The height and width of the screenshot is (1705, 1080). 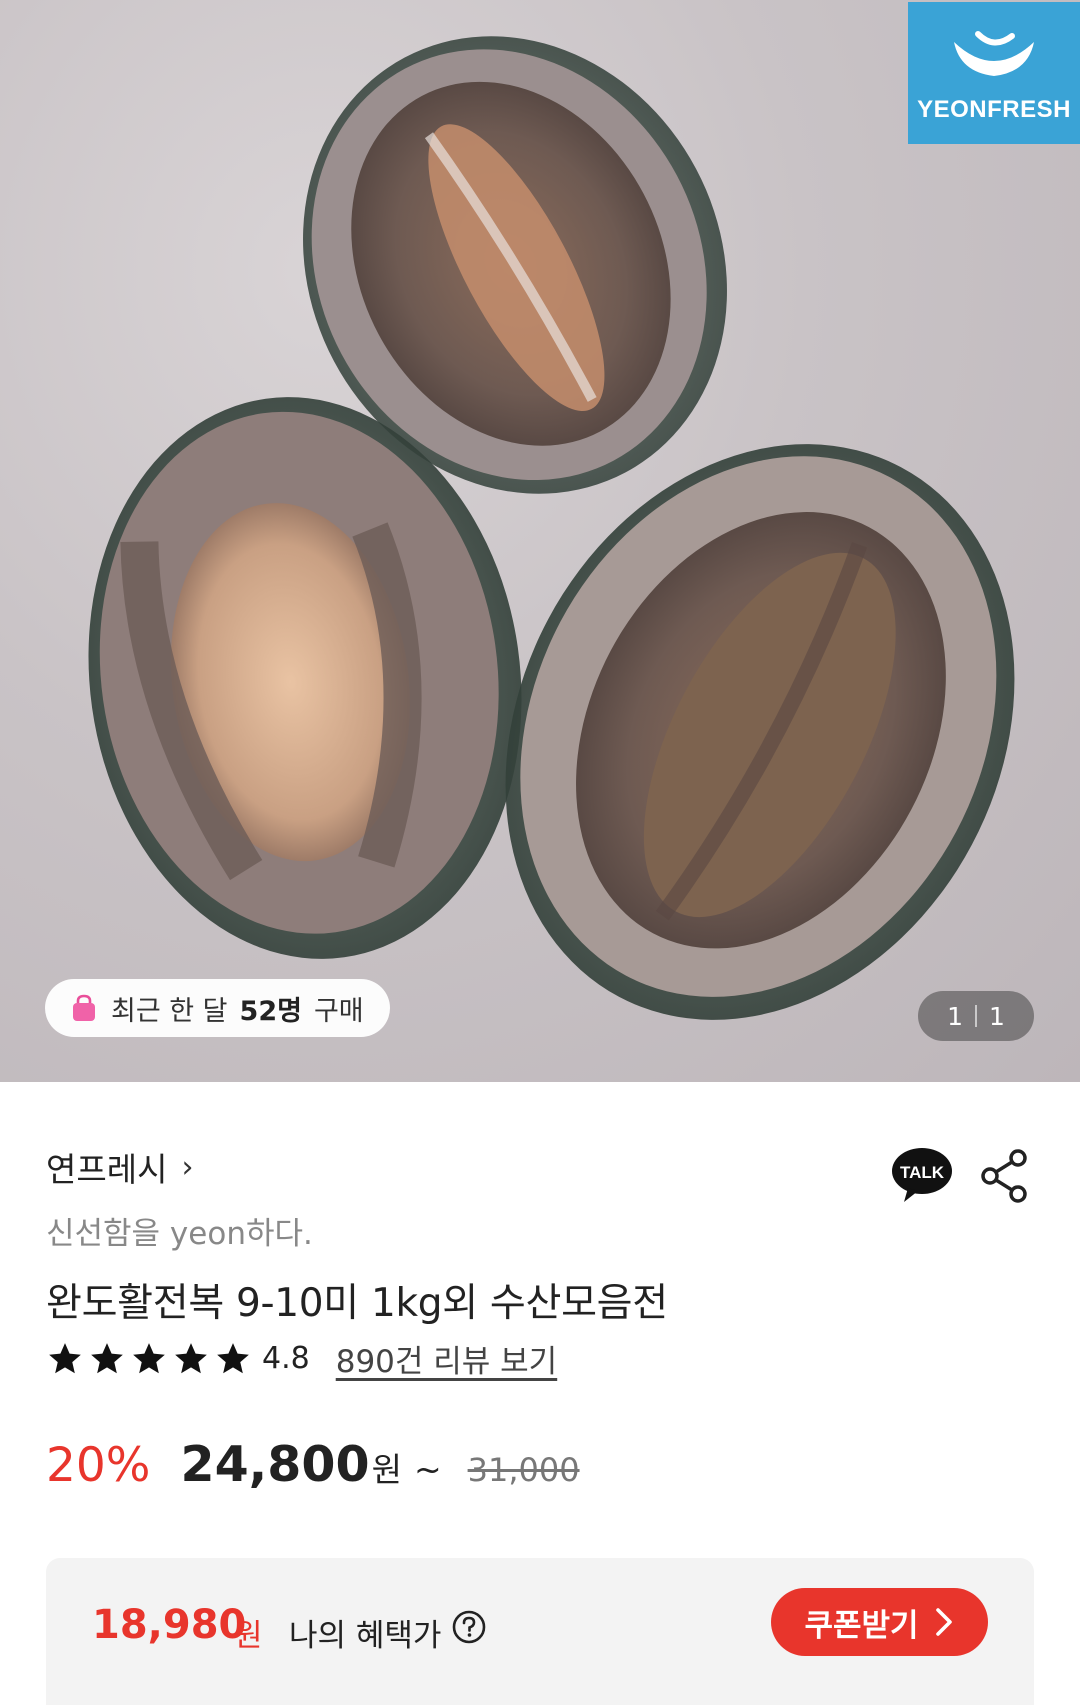 I want to click on recent-buyers-badge: 최근 한 달 52명 구매, so click(x=217, y=1008).